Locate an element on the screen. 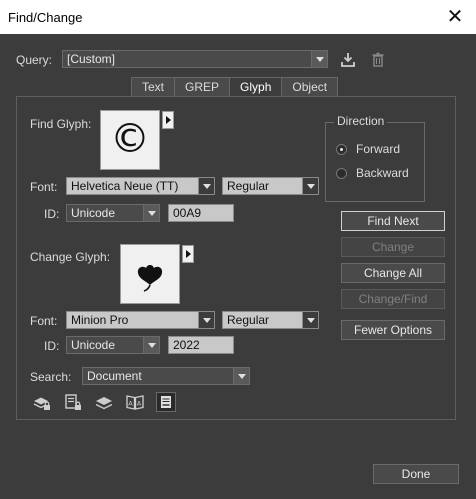 Image resolution: width=476 pixels, height=499 pixels. change-font-dropdown: Minion Pro is located at coordinates (140, 320).